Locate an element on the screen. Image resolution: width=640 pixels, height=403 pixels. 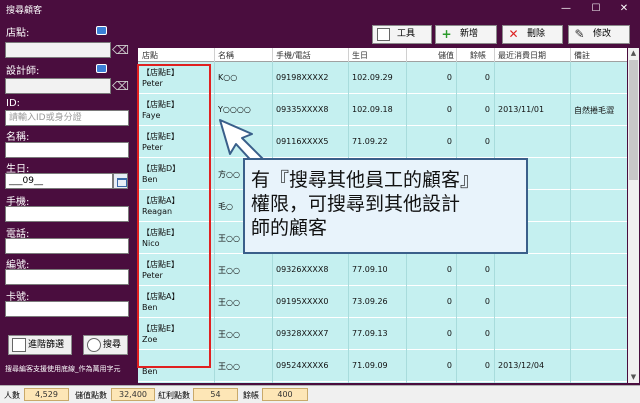
search-button-label: 搜尋 is located at coordinates (112, 345).